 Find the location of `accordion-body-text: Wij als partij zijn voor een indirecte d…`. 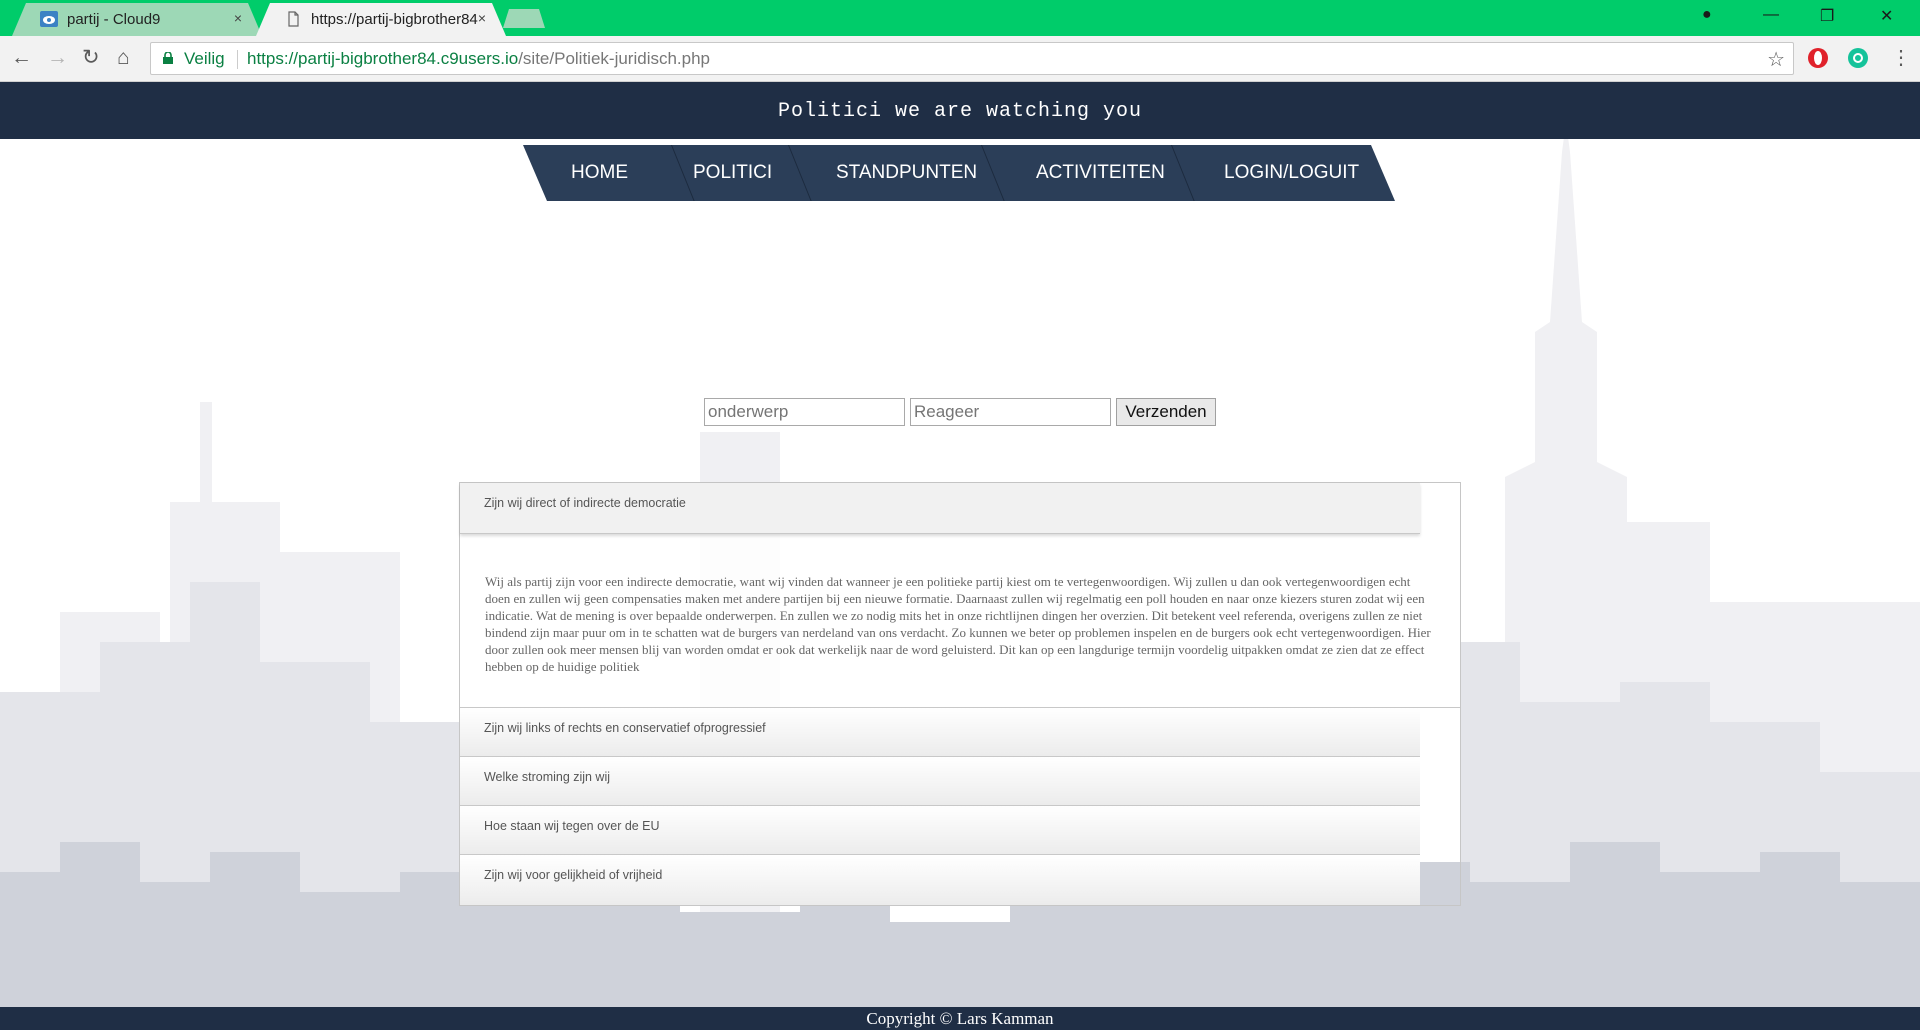

accordion-body-text: Wij als partij zijn voor een indirecte d… is located at coordinates (958, 624).